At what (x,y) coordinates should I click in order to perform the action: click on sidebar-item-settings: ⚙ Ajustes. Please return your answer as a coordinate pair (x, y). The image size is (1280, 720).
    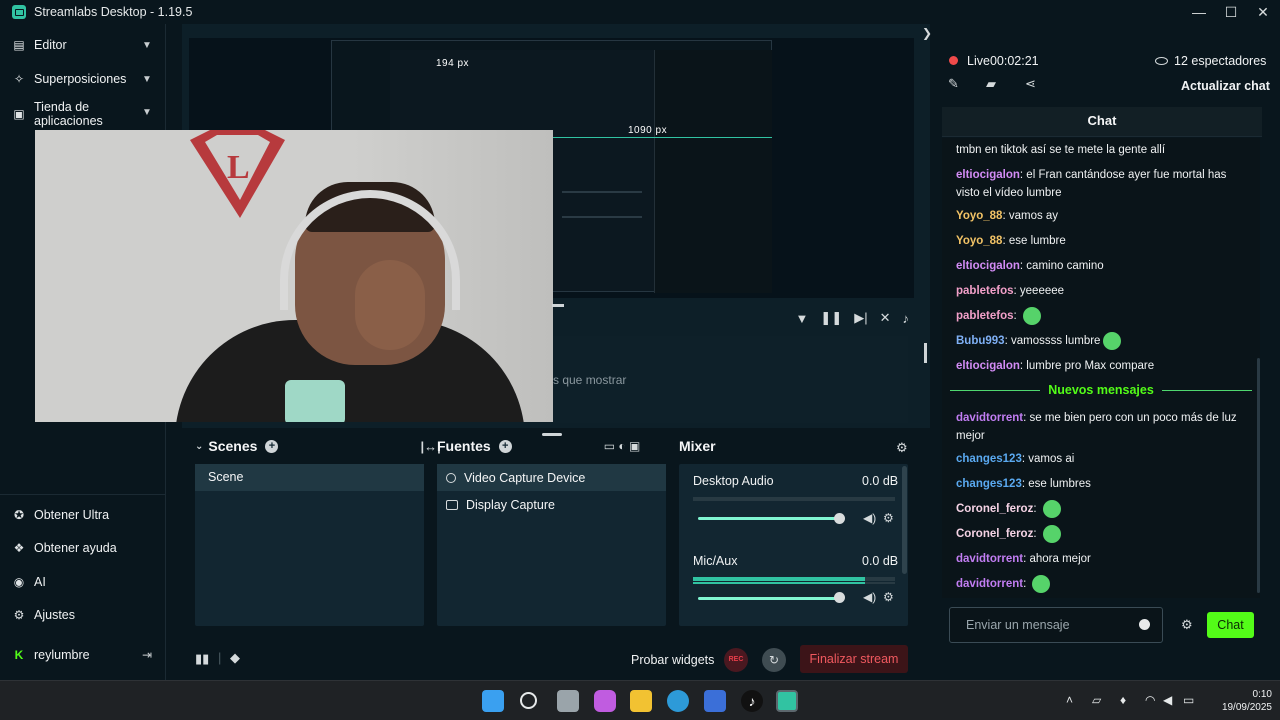
    Looking at the image, I should click on (43, 615).